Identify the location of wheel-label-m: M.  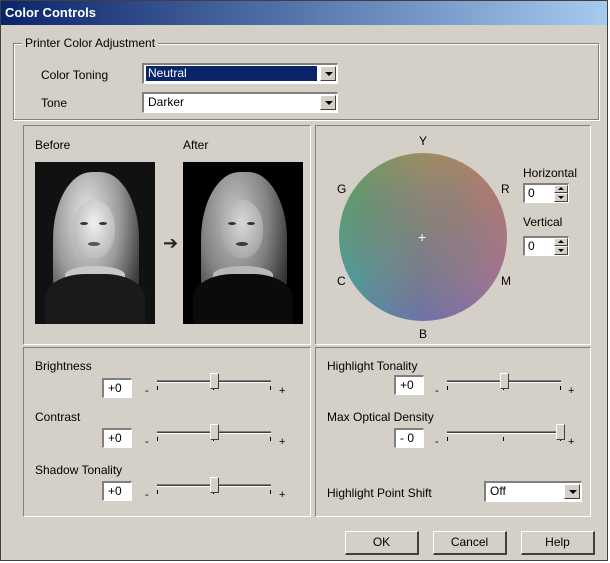
(506, 281).